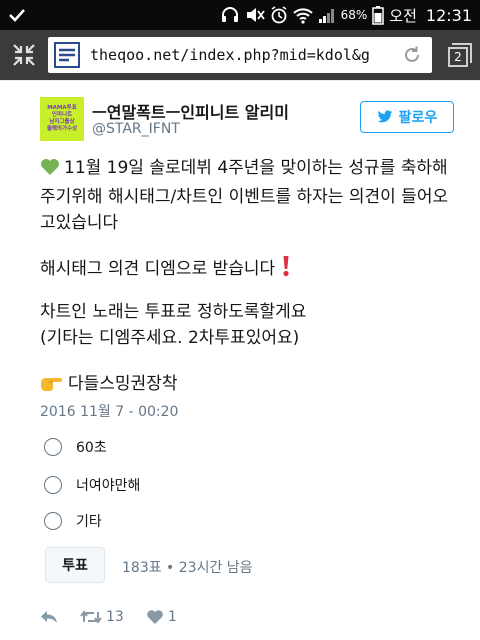  I want to click on exit-fullscreen-button, so click(24, 55).